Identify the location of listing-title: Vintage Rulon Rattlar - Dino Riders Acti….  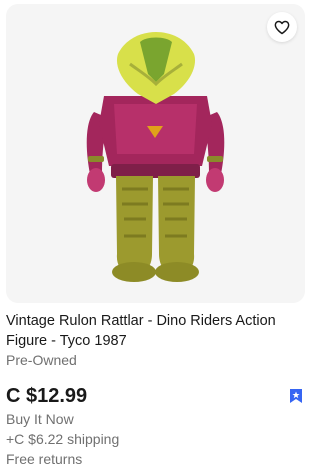
(154, 331).